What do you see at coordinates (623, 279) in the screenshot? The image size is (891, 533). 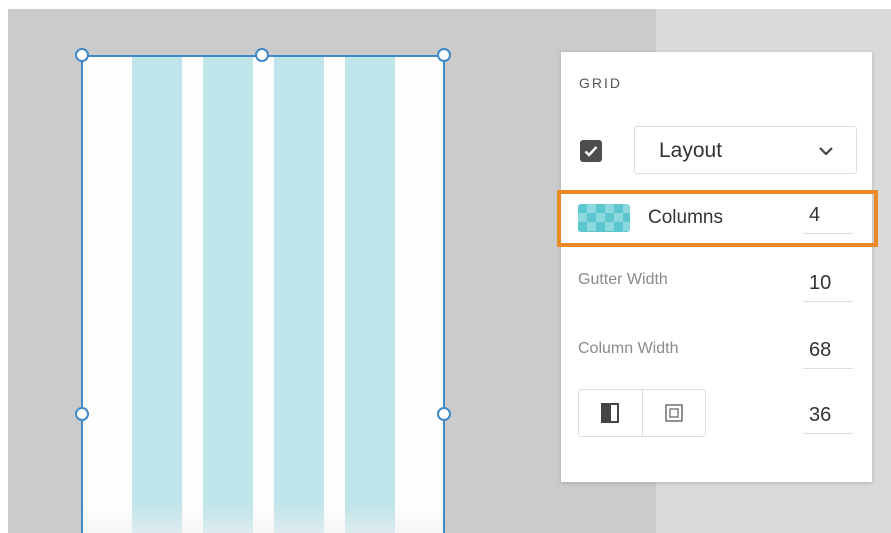 I see `gutter-width-label: Gutter Width` at bounding box center [623, 279].